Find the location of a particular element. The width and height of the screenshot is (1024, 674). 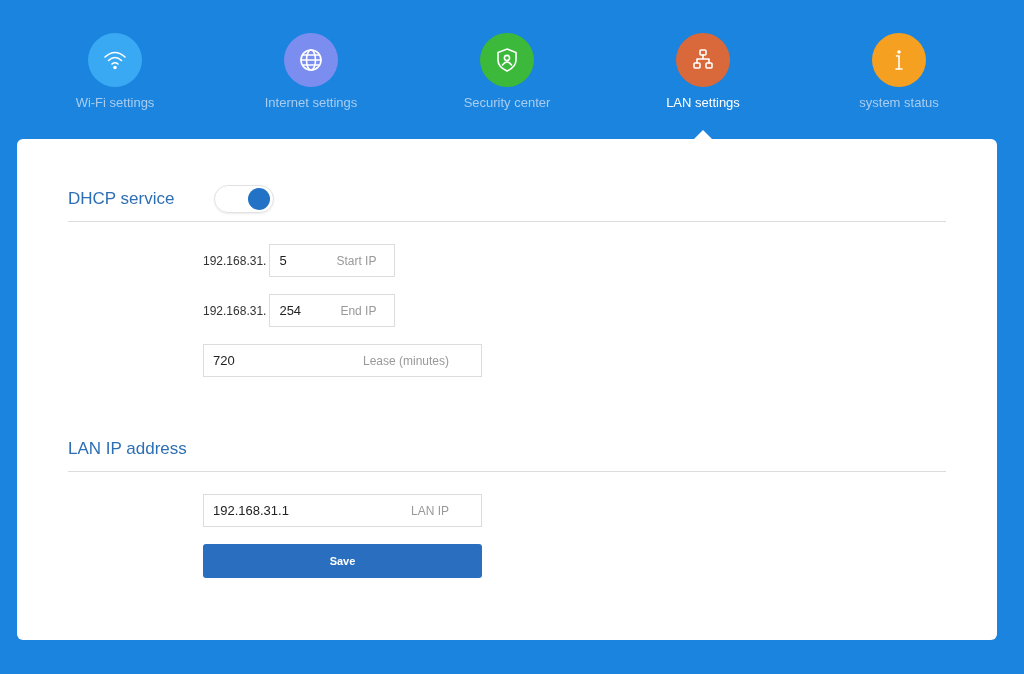

section-title: LAN IP address is located at coordinates (127, 449).